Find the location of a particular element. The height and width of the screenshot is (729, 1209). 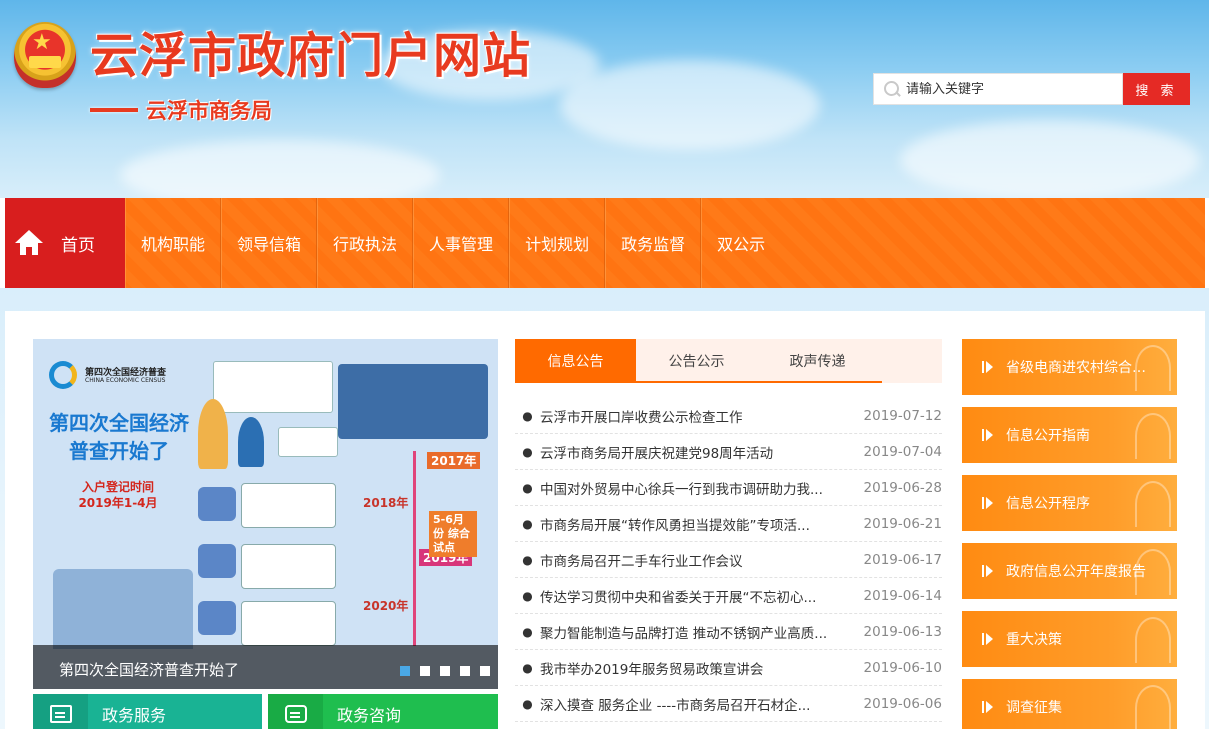

list-item: ● 传达学习贯彻中央和省委关于开展“不忘初心... 2019-06-14 is located at coordinates (728, 596).